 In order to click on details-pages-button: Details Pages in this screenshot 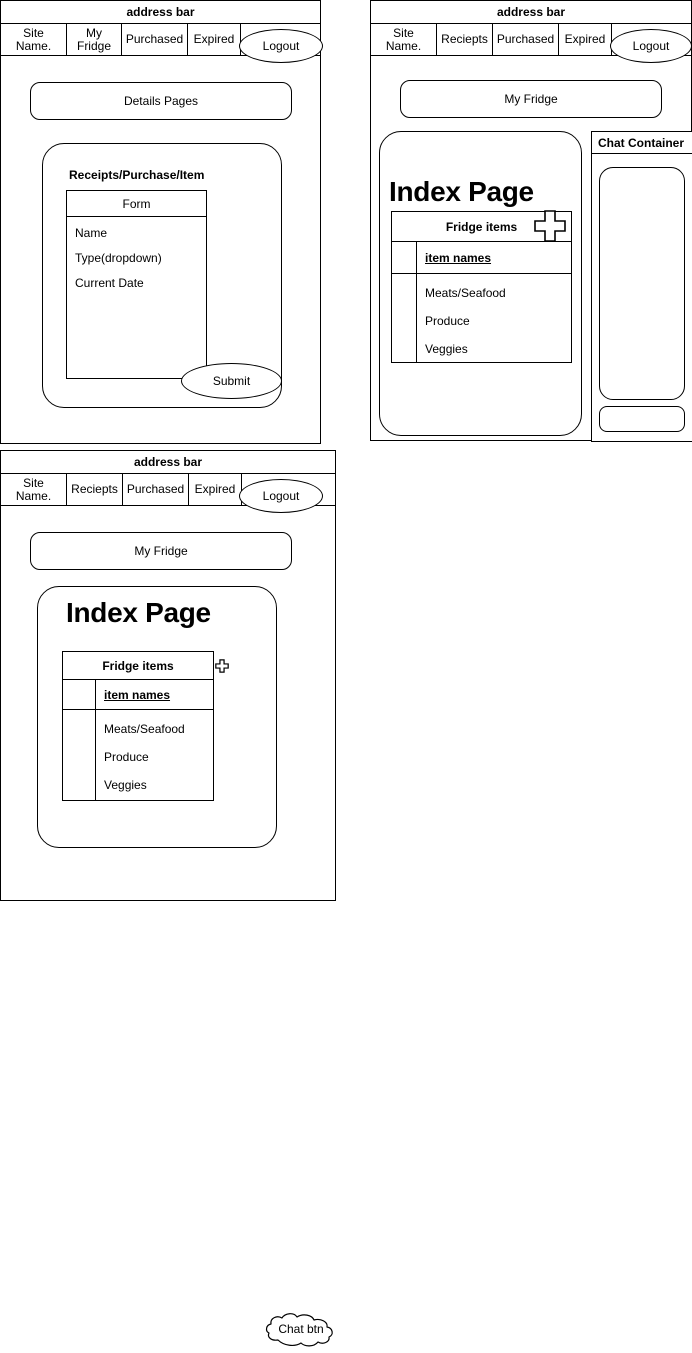, I will do `click(161, 101)`.